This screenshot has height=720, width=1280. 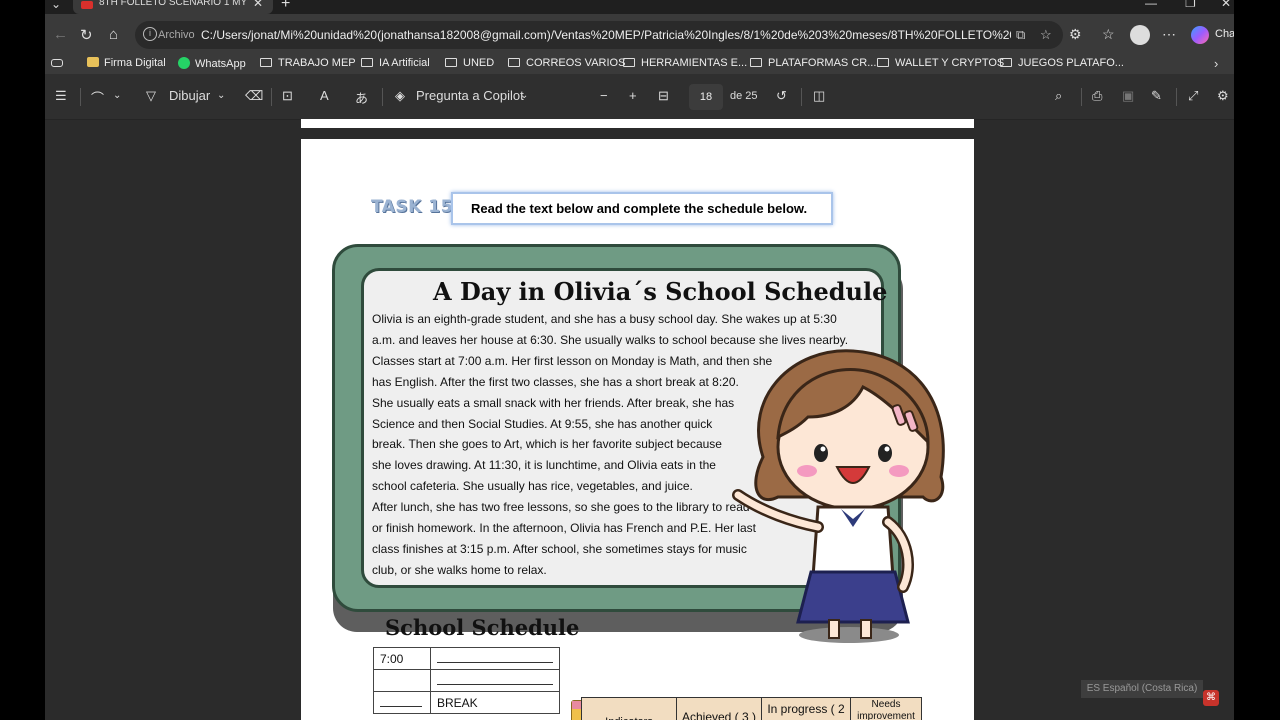 What do you see at coordinates (1142, 689) in the screenshot?
I see `language-indicator: ES Español (Costa Rica)` at bounding box center [1142, 689].